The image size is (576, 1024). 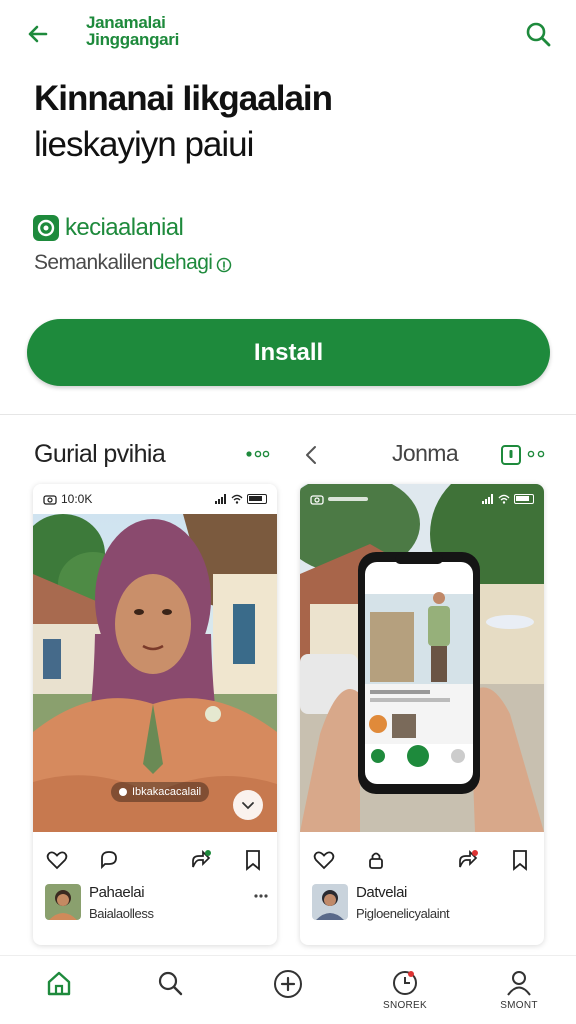 I want to click on brand-line-1: Janamalai, so click(x=126, y=22).